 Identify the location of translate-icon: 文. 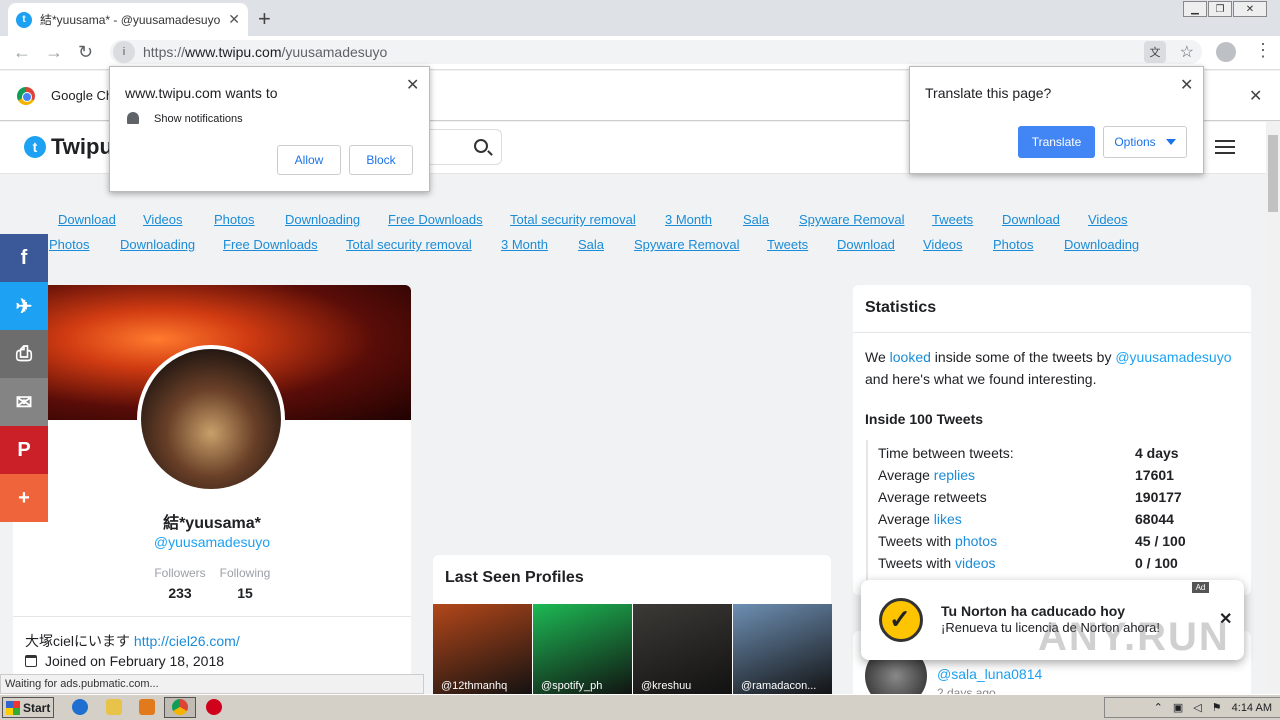
(1155, 52).